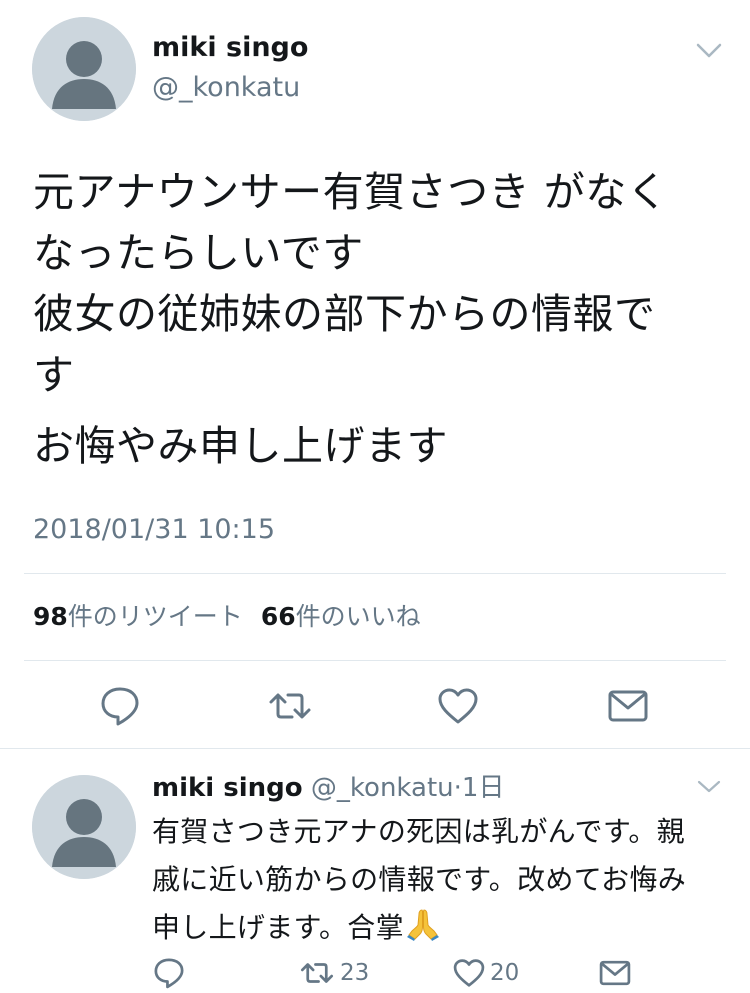  What do you see at coordinates (483, 788) in the screenshot?
I see `relative-time: 1日` at bounding box center [483, 788].